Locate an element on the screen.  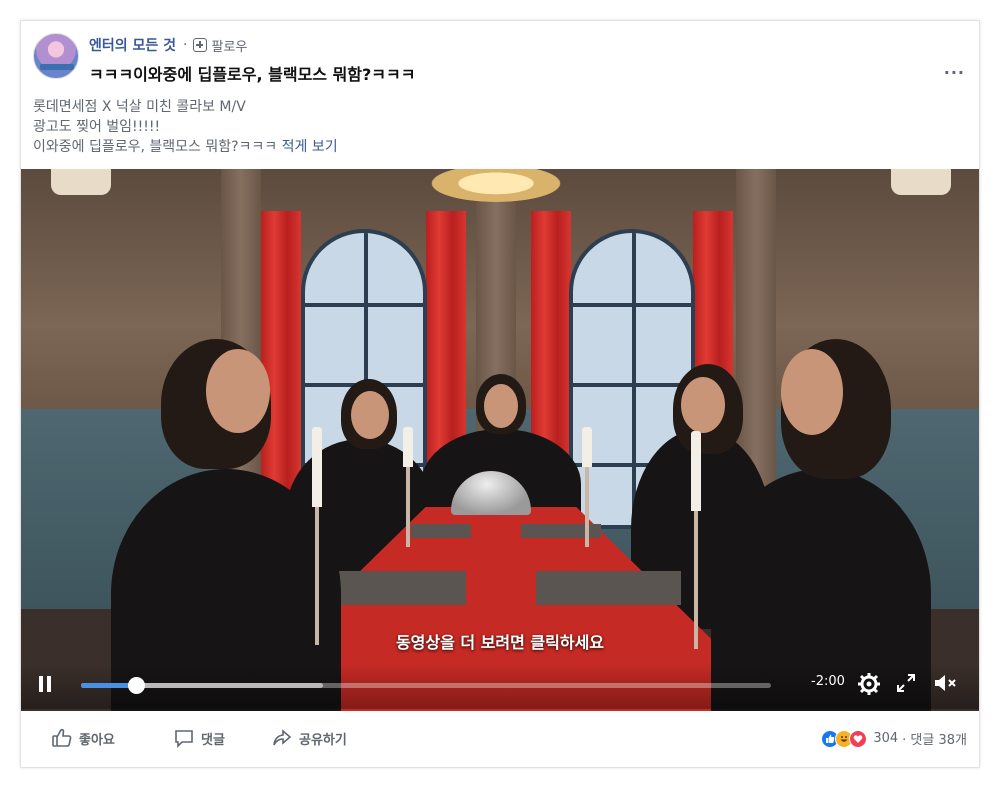
like-button: 좋아요 is located at coordinates (83, 738).